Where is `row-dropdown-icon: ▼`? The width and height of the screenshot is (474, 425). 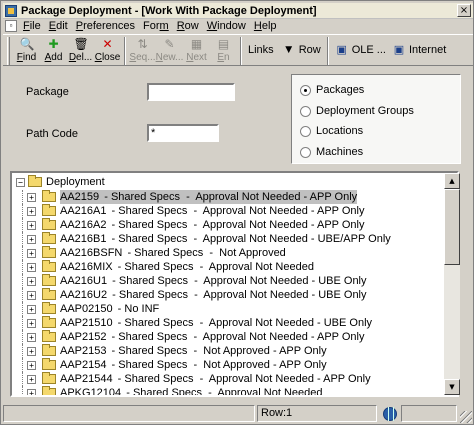 row-dropdown-icon: ▼ is located at coordinates (289, 50).